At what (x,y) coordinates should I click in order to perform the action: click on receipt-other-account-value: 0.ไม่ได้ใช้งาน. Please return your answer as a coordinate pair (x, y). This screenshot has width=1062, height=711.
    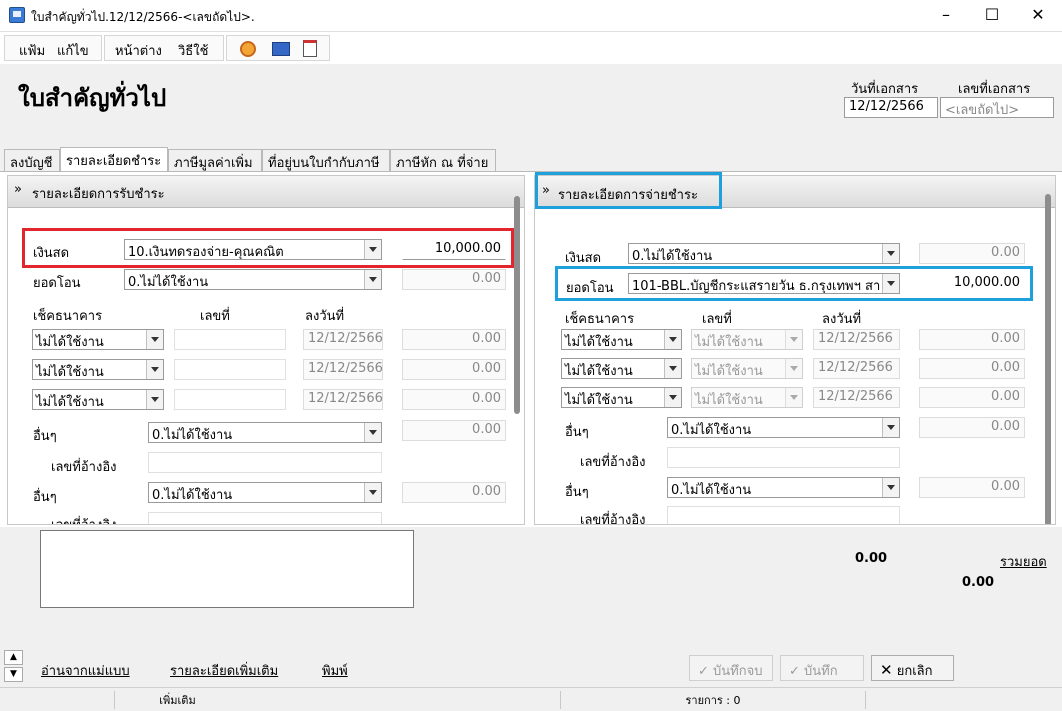
    Looking at the image, I should click on (192, 435).